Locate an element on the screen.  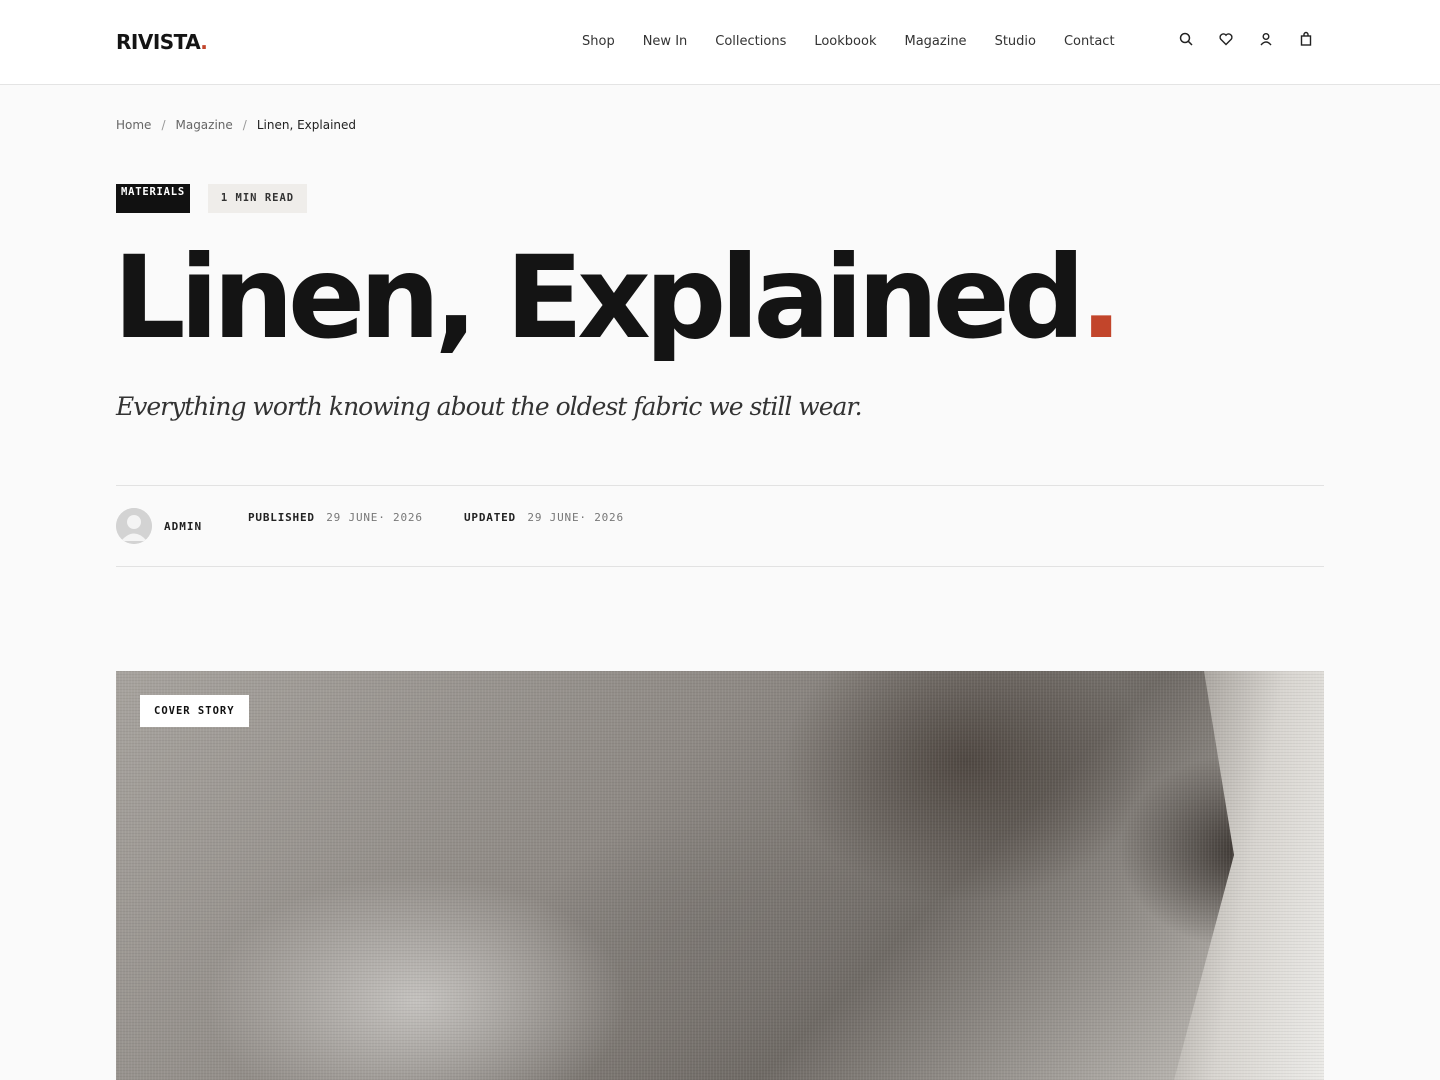
author-name: ADMIN is located at coordinates (183, 526).